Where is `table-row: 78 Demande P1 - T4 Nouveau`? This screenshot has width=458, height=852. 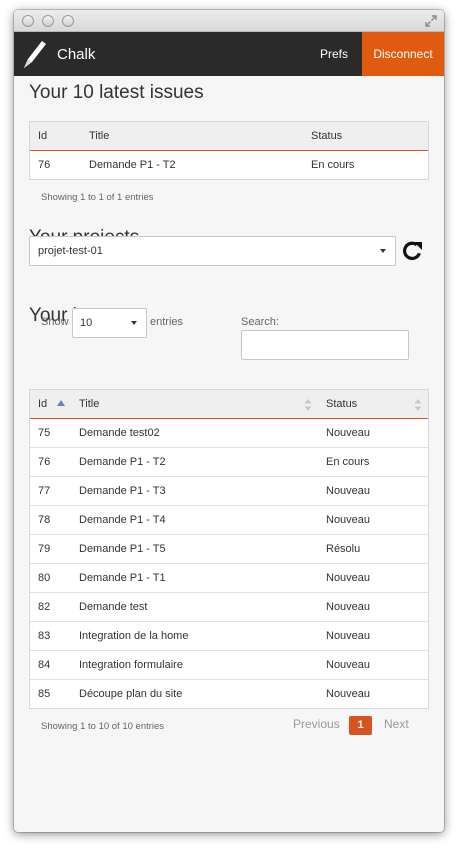
table-row: 78 Demande P1 - T4 Nouveau is located at coordinates (229, 519).